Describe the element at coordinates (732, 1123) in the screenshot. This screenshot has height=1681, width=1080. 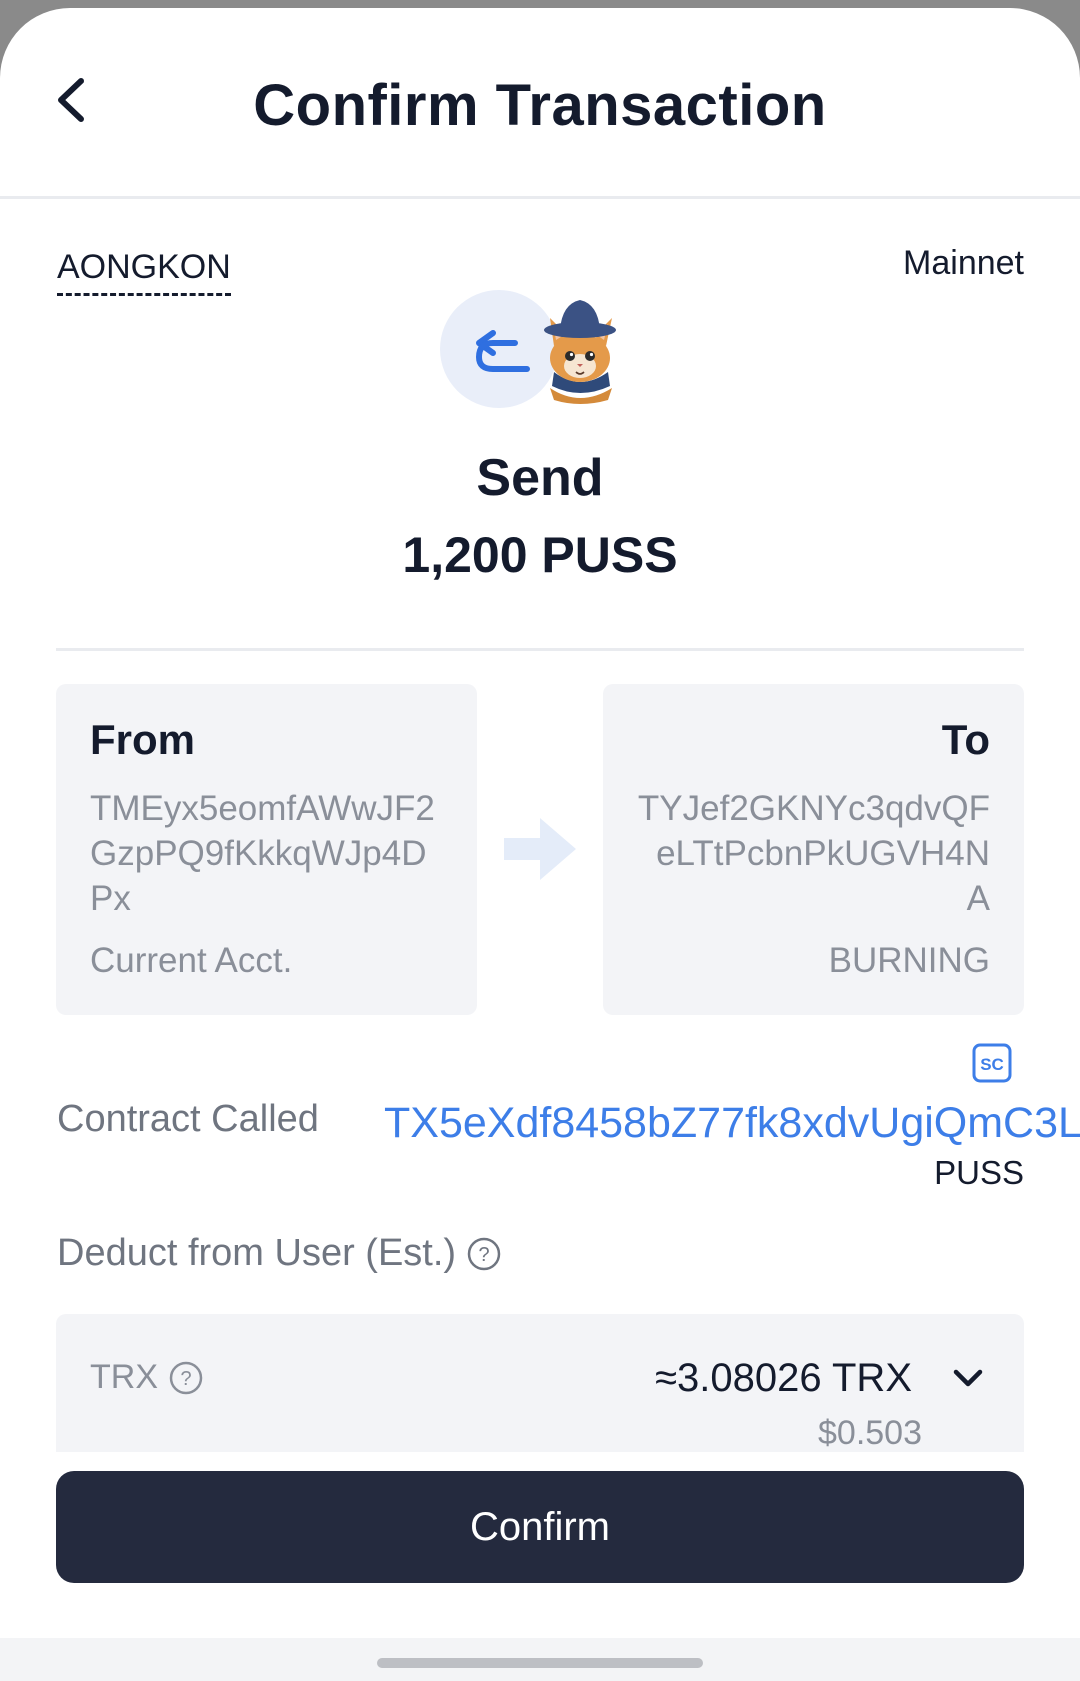
I see `contract-address: TX5eXdf8458bZ77fk8xdvUgiQmC3L93iv7` at that location.